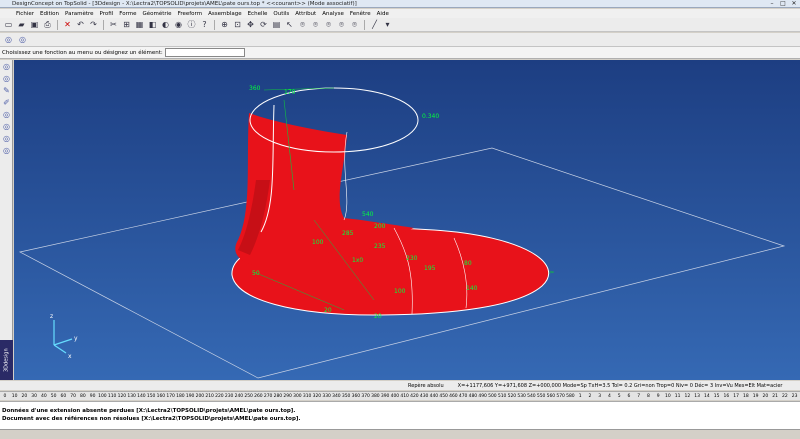  What do you see at coordinates (80, 24) in the screenshot?
I see `undo-icon: ↶` at bounding box center [80, 24].